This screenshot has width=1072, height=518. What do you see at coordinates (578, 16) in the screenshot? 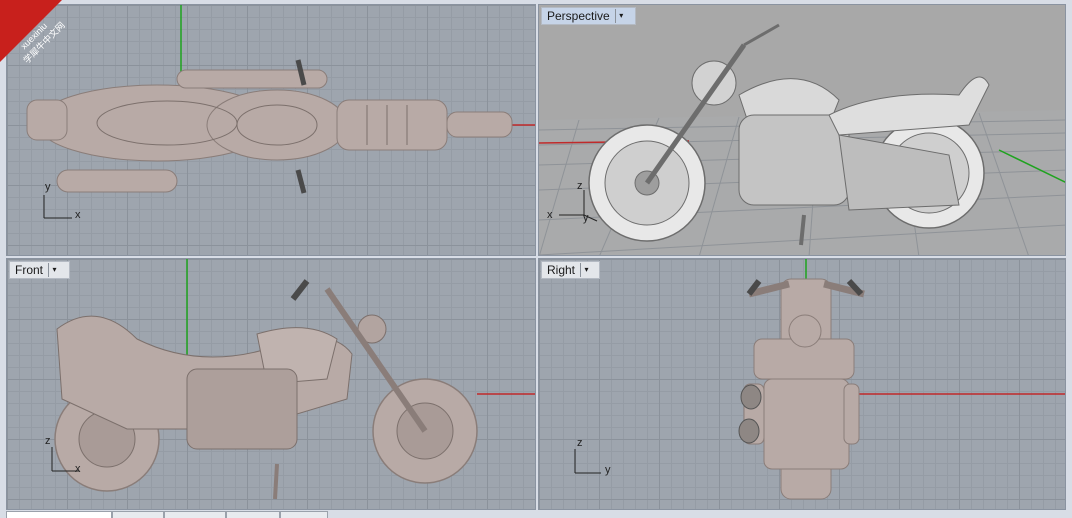
I see `viewport-title-label: Perspective` at bounding box center [578, 16].